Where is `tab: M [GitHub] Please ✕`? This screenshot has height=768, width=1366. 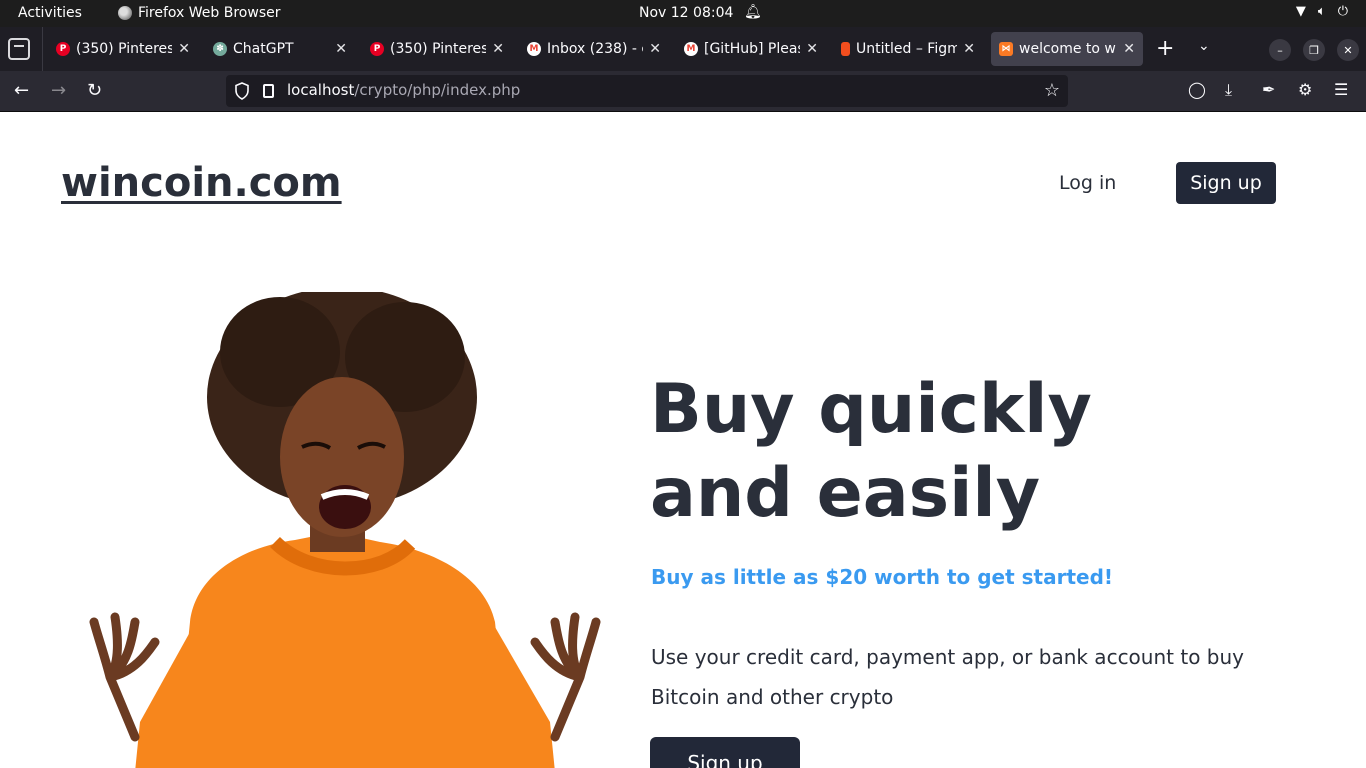 tab: M [GitHub] Please ✕ is located at coordinates (751, 49).